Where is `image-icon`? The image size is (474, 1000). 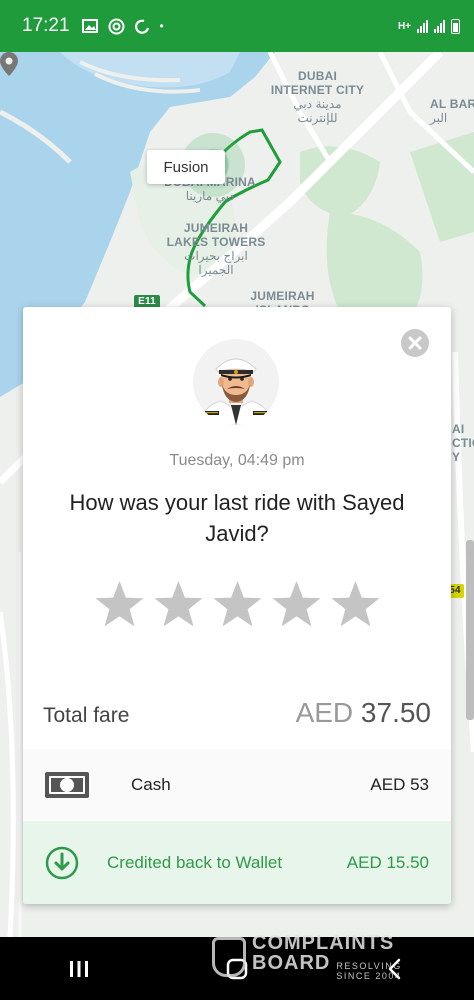 image-icon is located at coordinates (89, 26).